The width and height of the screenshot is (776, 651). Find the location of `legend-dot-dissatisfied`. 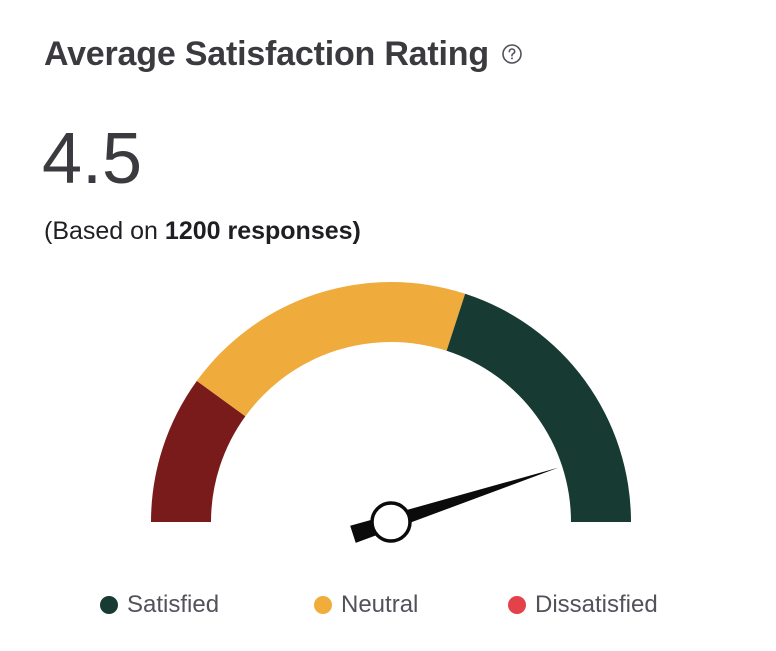

legend-dot-dissatisfied is located at coordinates (517, 605).